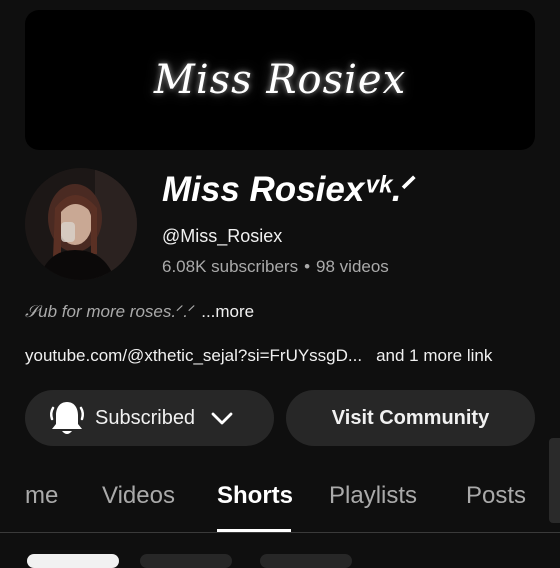 This screenshot has width=560, height=568. What do you see at coordinates (434, 355) in the screenshot?
I see `more-links: and 1 more link` at bounding box center [434, 355].